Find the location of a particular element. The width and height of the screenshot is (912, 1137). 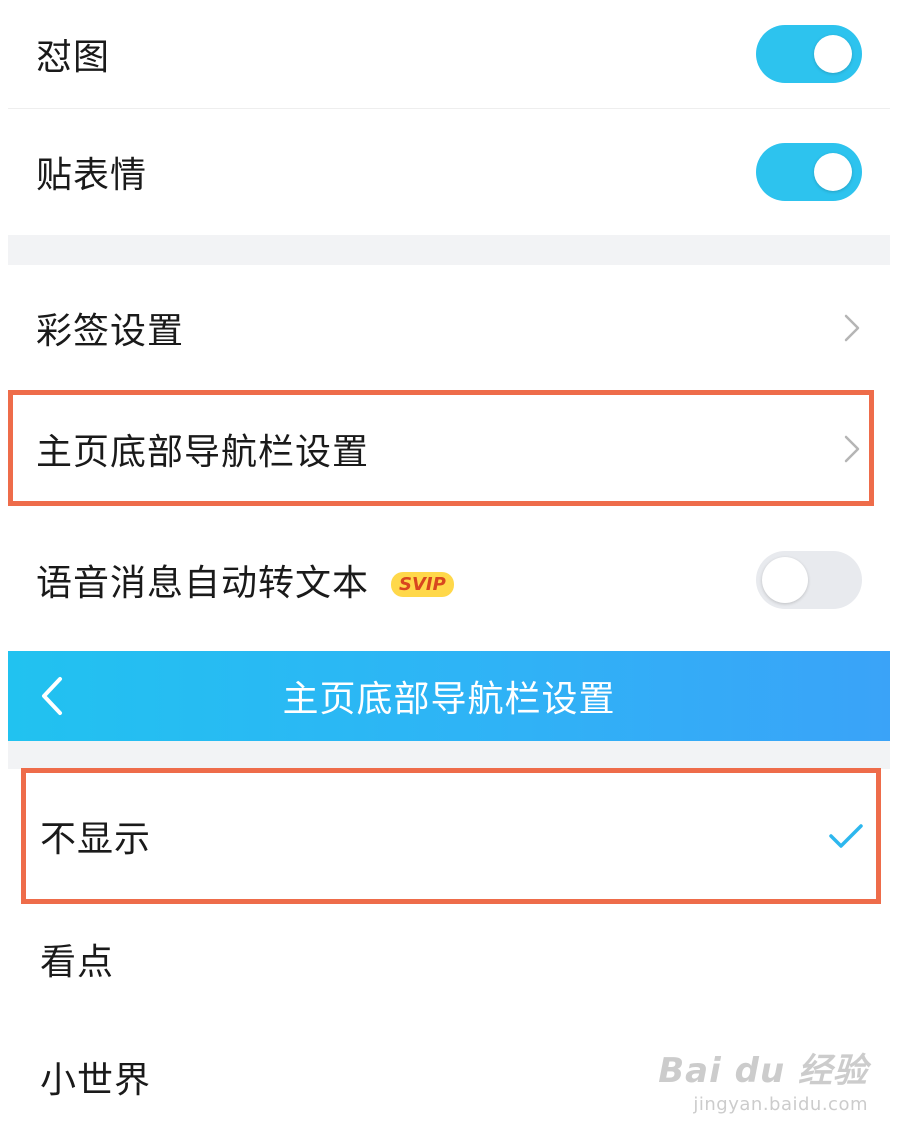

setting-label-sticker: 贴表情 is located at coordinates (92, 175).